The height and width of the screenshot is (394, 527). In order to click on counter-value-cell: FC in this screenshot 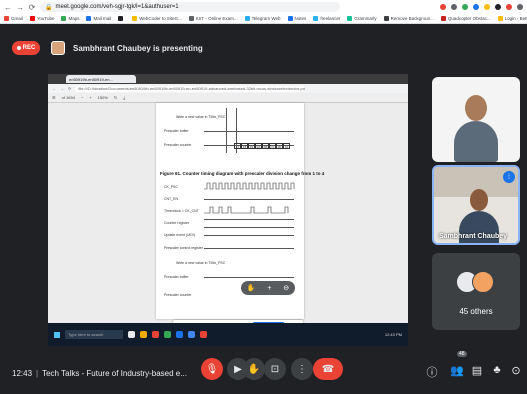, I will do `click(272, 146)`.